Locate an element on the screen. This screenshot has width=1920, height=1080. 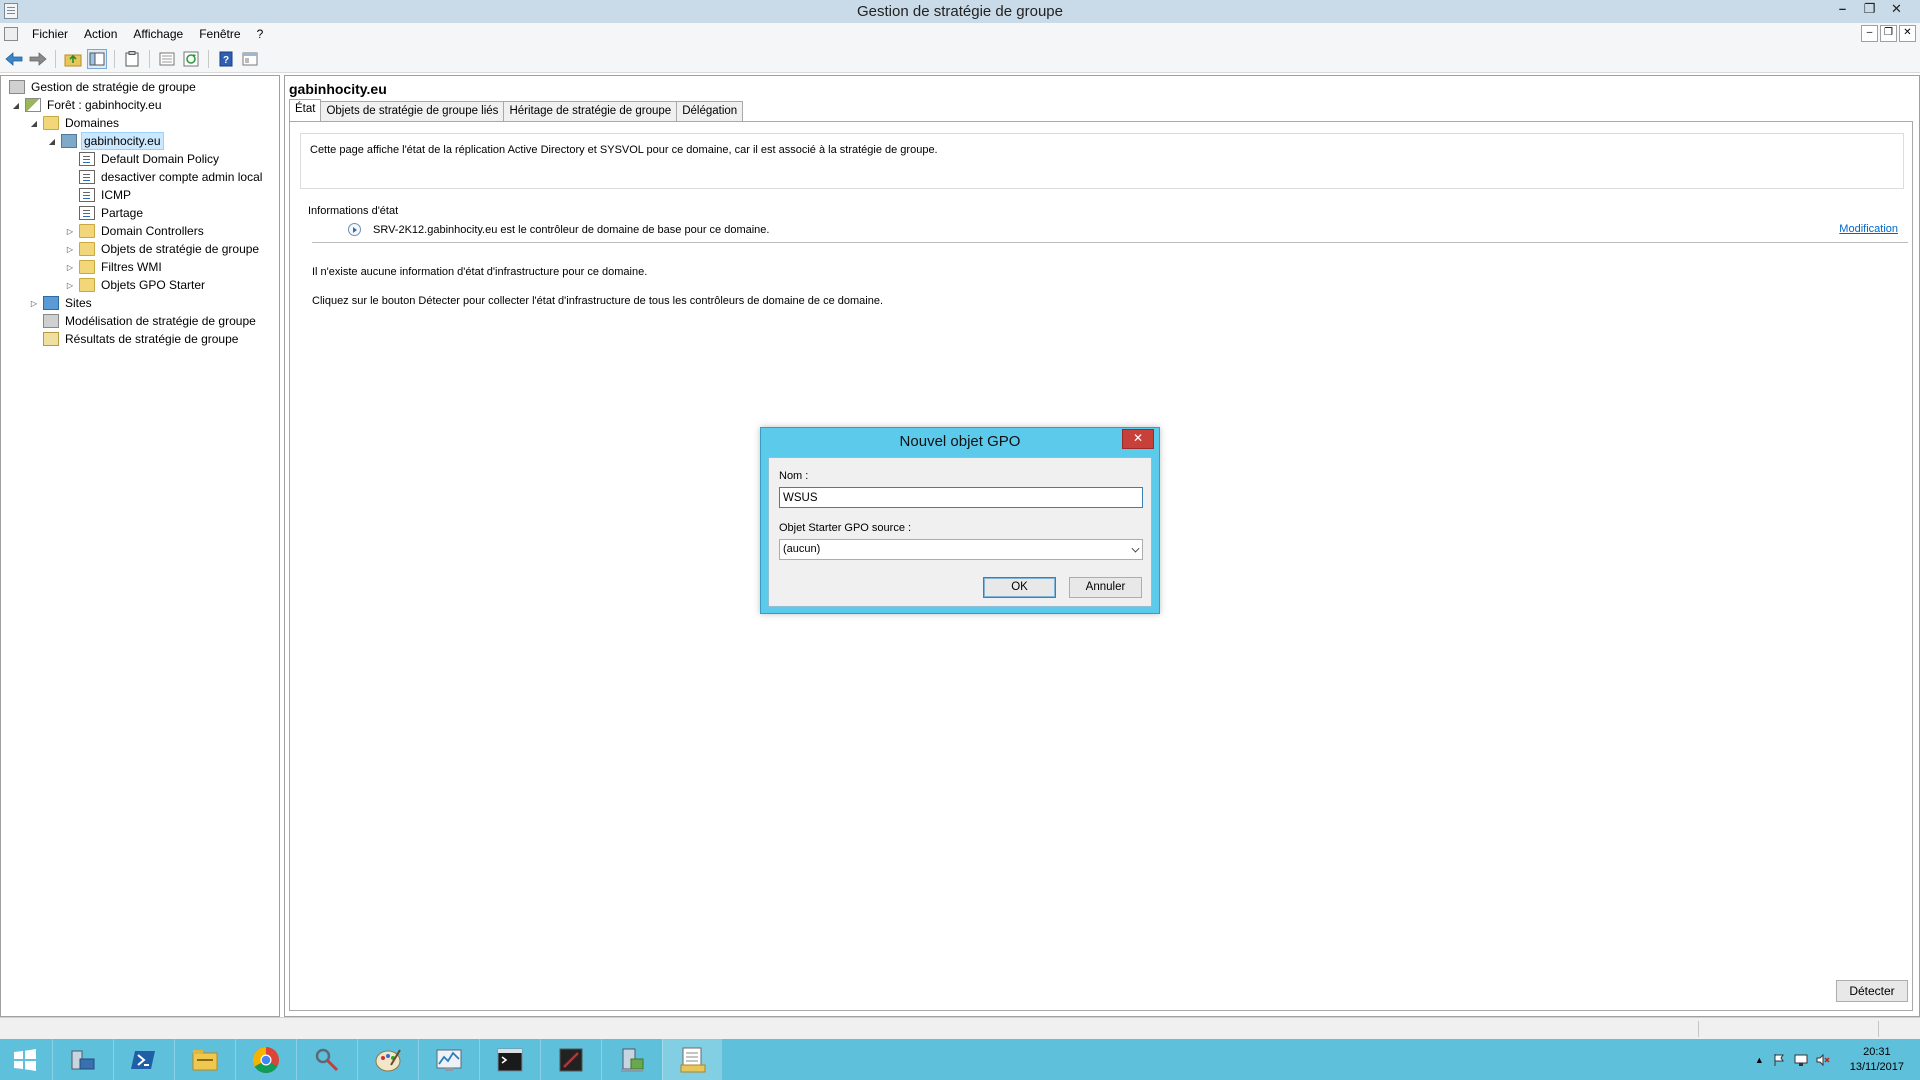
taskbar-file-explorer is located at coordinates (204, 1059).